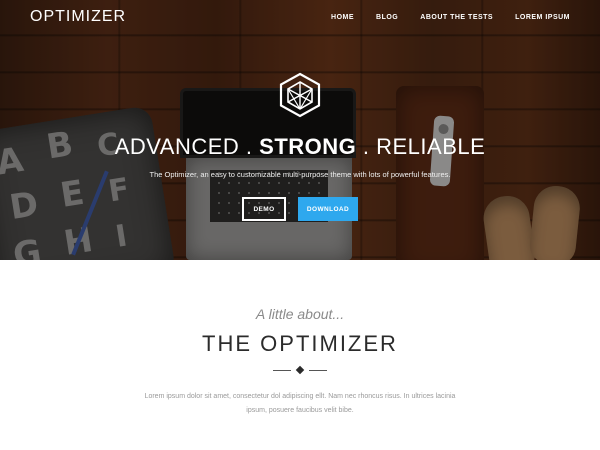  Describe the element at coordinates (300, 95) in the screenshot. I see `hexagon-logo-icon` at that location.